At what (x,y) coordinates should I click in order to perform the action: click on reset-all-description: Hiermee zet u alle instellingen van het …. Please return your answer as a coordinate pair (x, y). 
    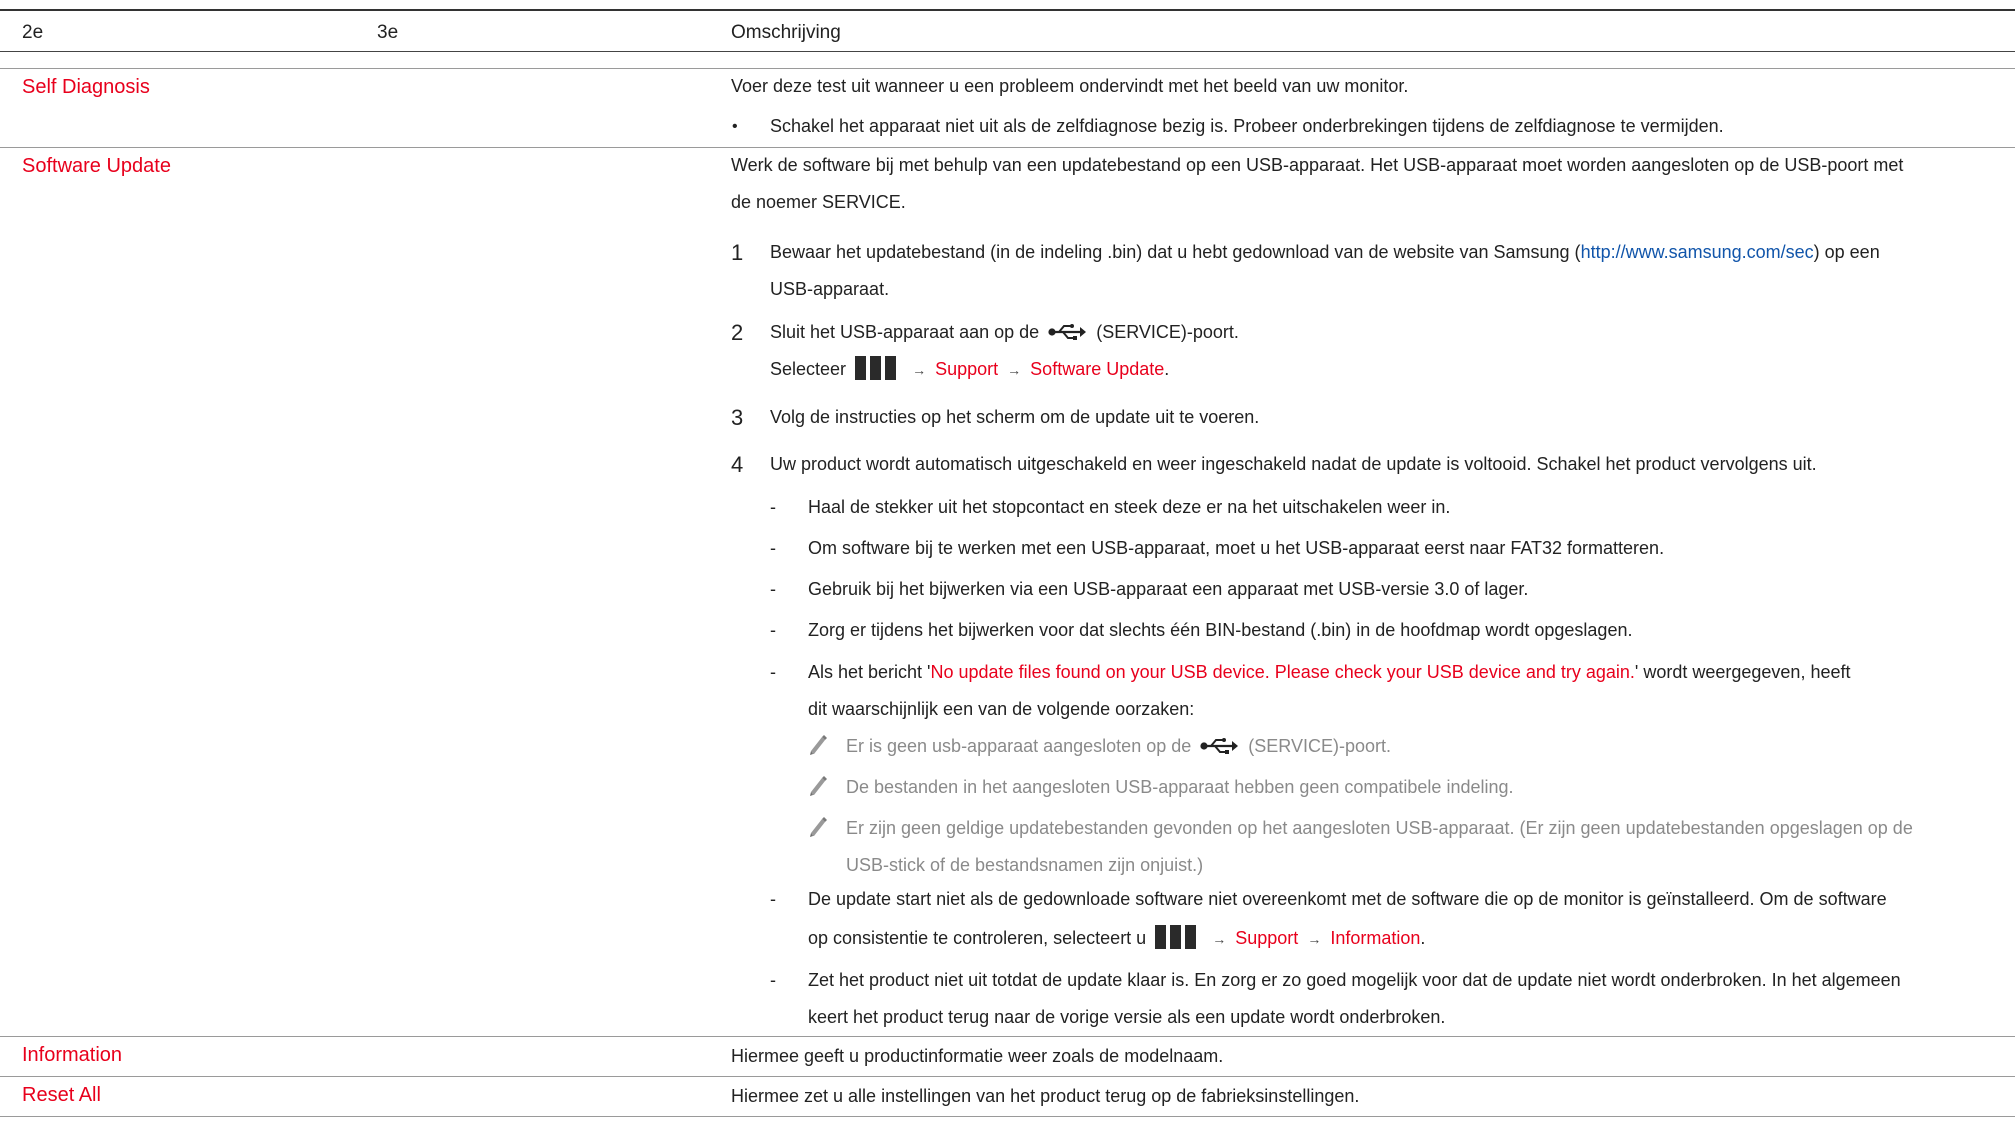
    Looking at the image, I should click on (1045, 1096).